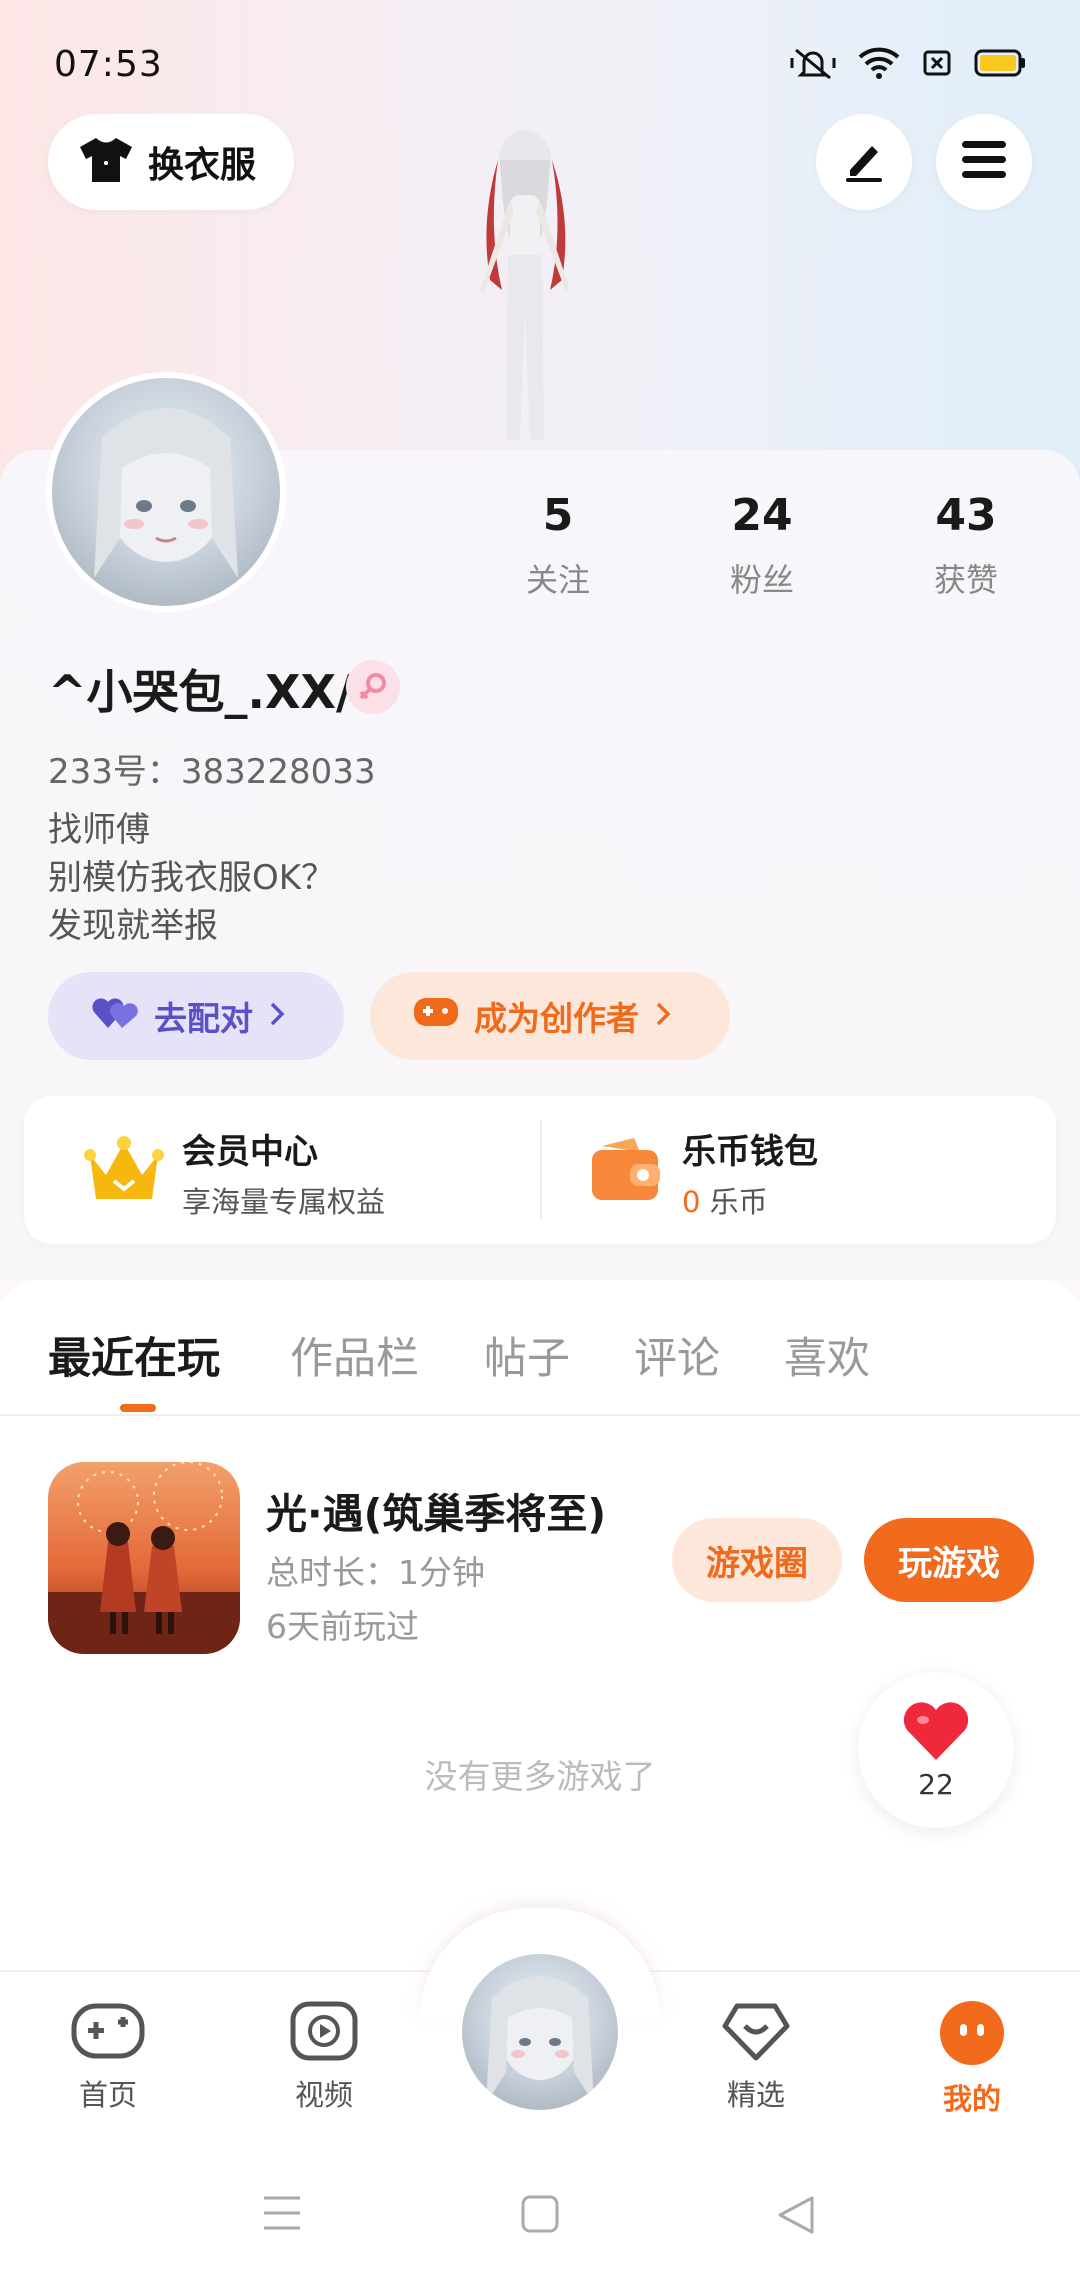  What do you see at coordinates (762, 515) in the screenshot?
I see `followers-count: 24` at bounding box center [762, 515].